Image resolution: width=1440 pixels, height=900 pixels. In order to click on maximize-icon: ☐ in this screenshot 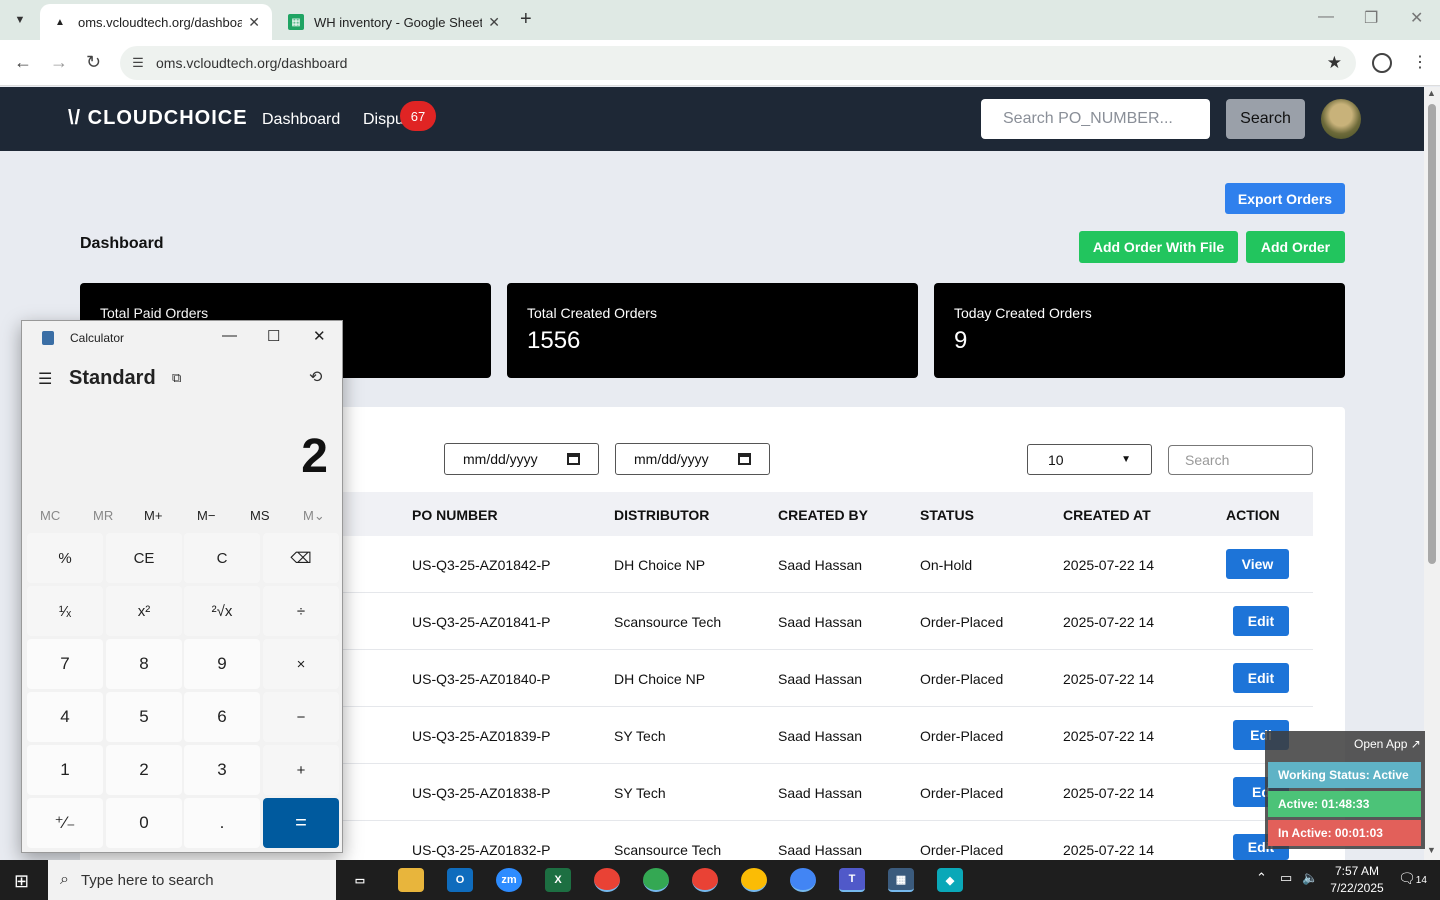, I will do `click(273, 336)`.